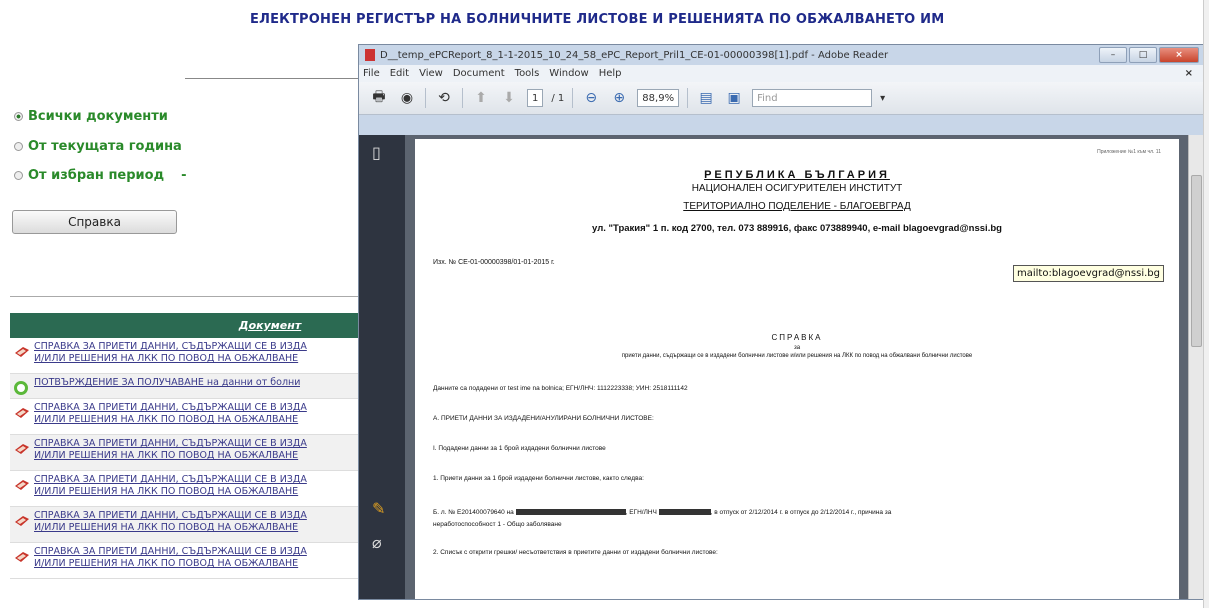 The width and height of the screenshot is (1211, 608). I want to click on radio-selected-icon, so click(18, 116).